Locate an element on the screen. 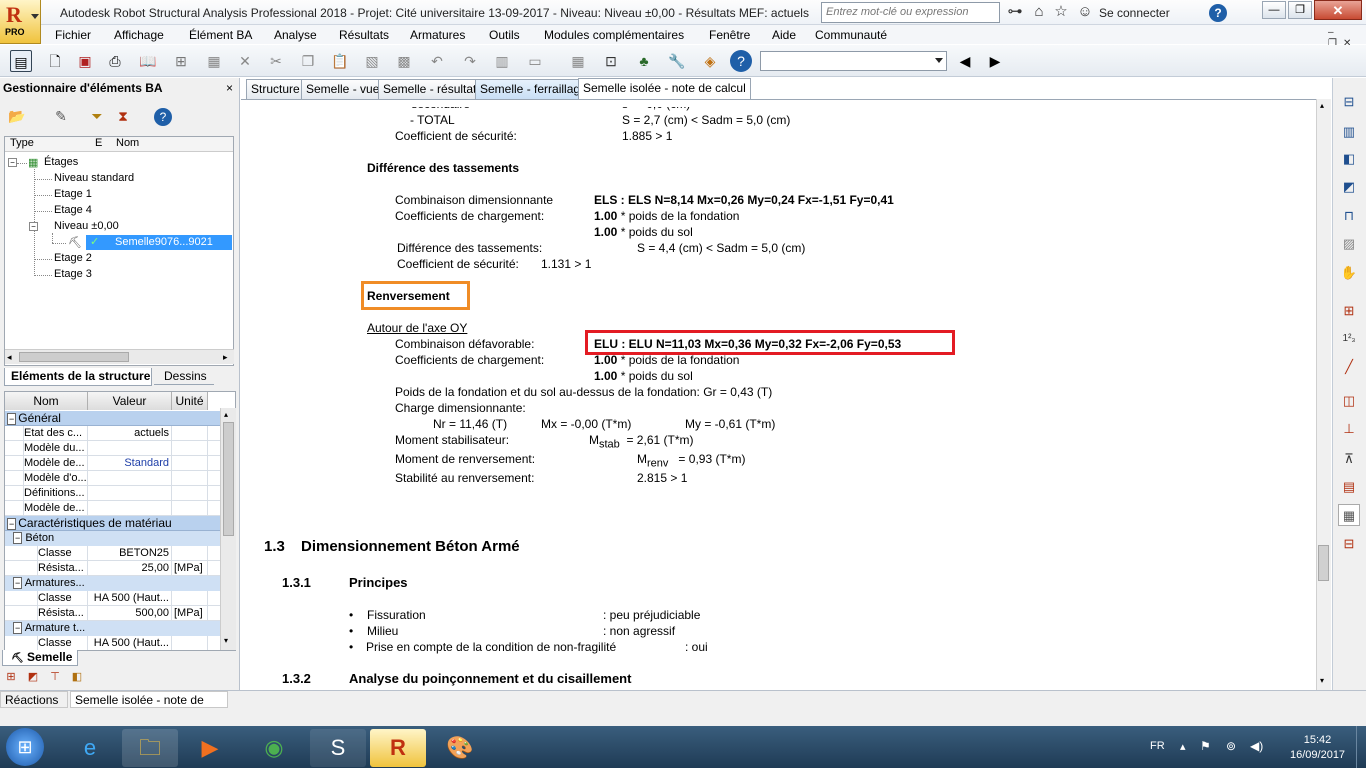 The height and width of the screenshot is (768, 1366). tree-hscrollbar: ◂ ▸ is located at coordinates (119, 356).